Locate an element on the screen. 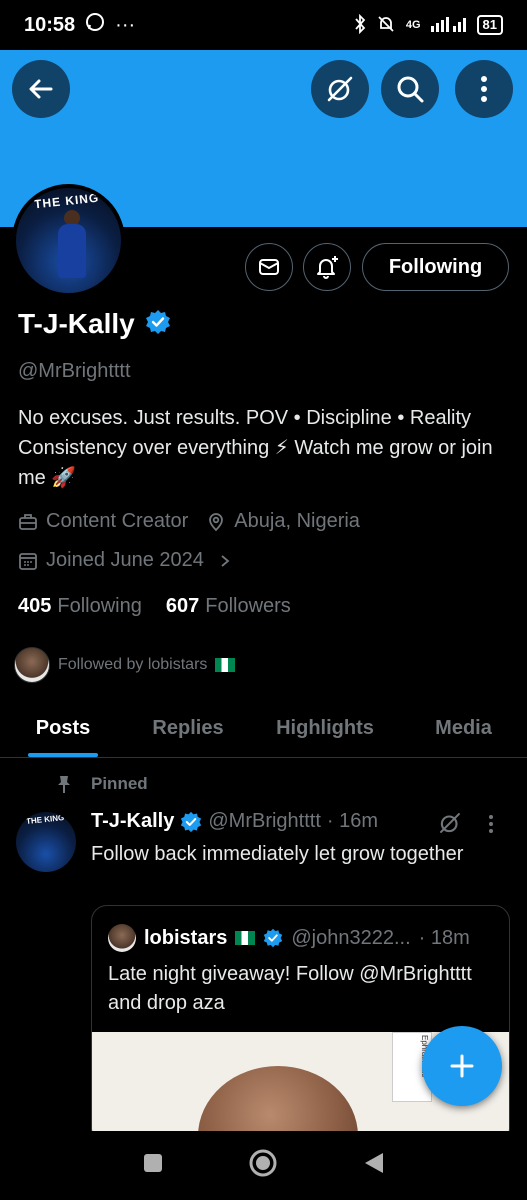  pin-icon is located at coordinates (64, 784).